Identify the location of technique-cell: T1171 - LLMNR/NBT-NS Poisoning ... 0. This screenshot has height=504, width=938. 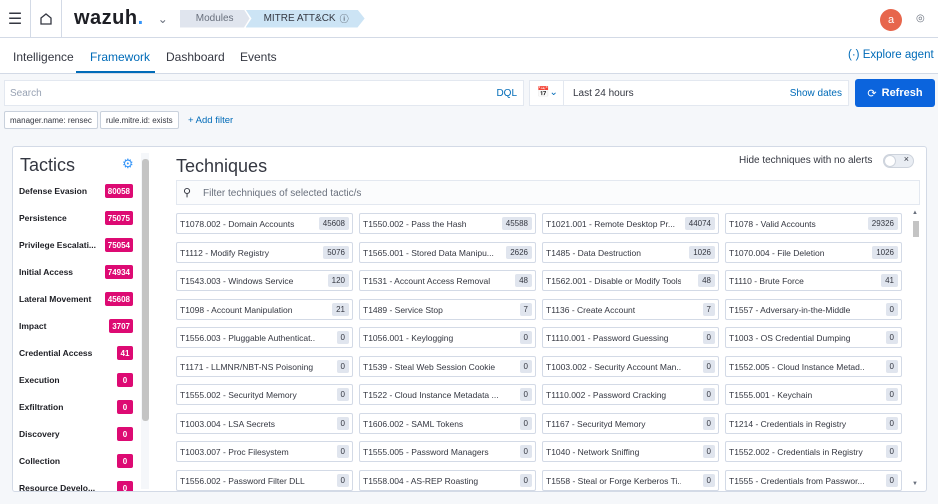
(264, 366).